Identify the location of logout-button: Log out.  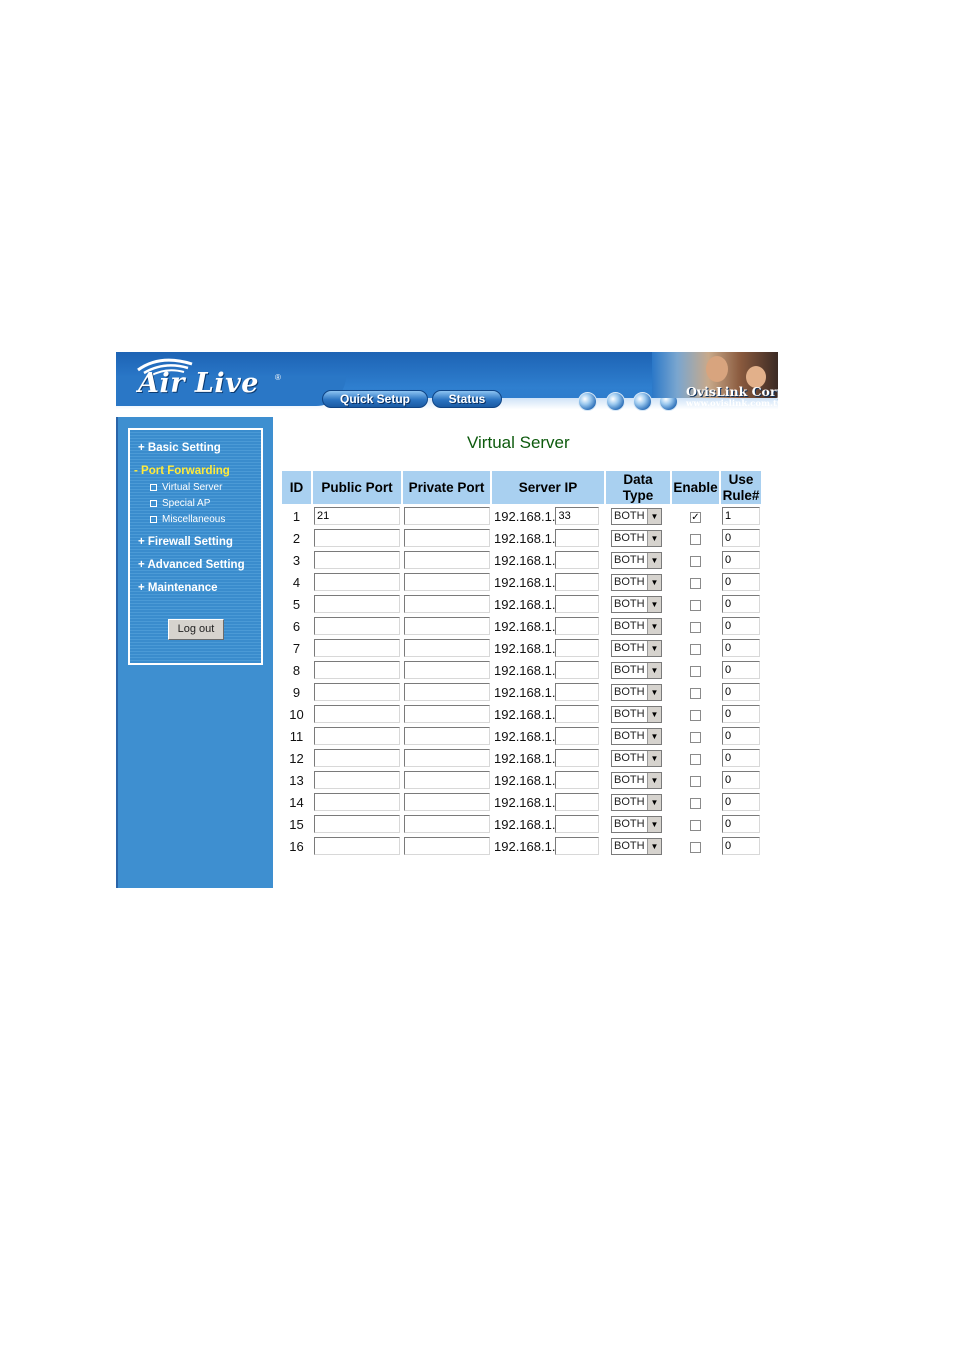
(196, 629).